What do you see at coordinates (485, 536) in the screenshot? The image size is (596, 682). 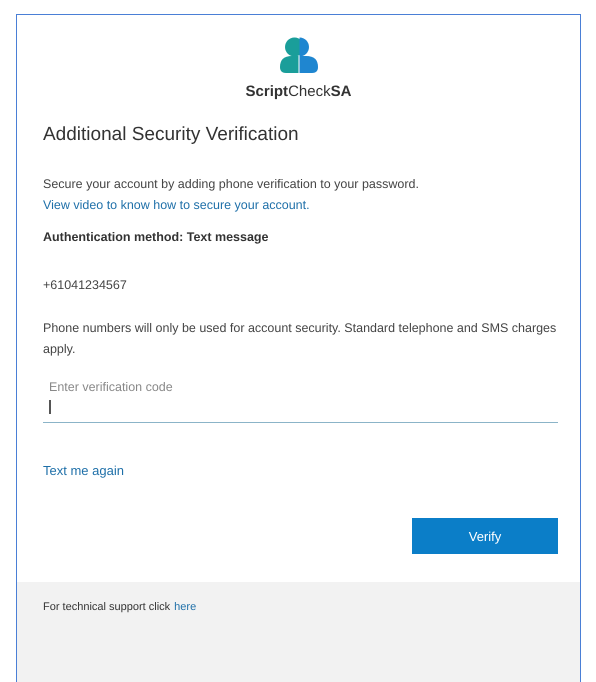 I see `verify-button: Verify` at bounding box center [485, 536].